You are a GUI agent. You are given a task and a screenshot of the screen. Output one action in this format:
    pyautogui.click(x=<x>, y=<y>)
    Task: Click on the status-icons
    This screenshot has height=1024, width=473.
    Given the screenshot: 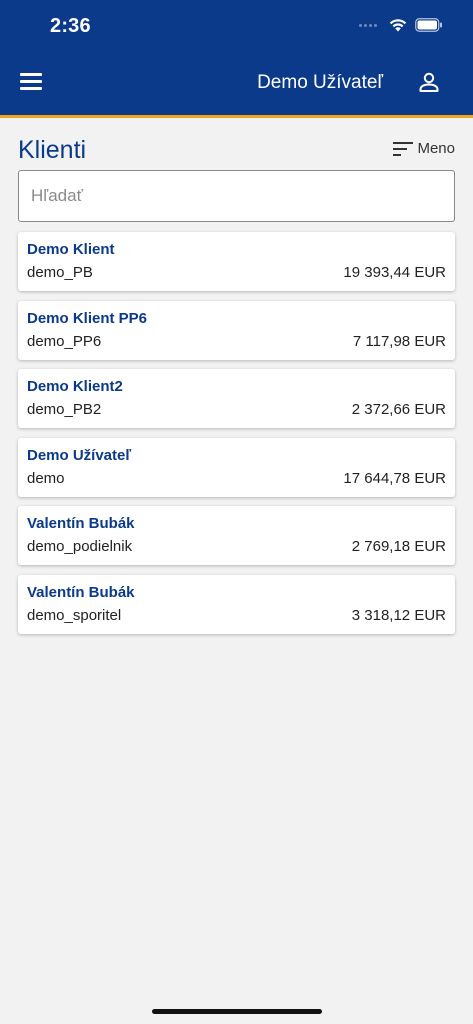 What is the action you would take?
    pyautogui.click(x=401, y=25)
    